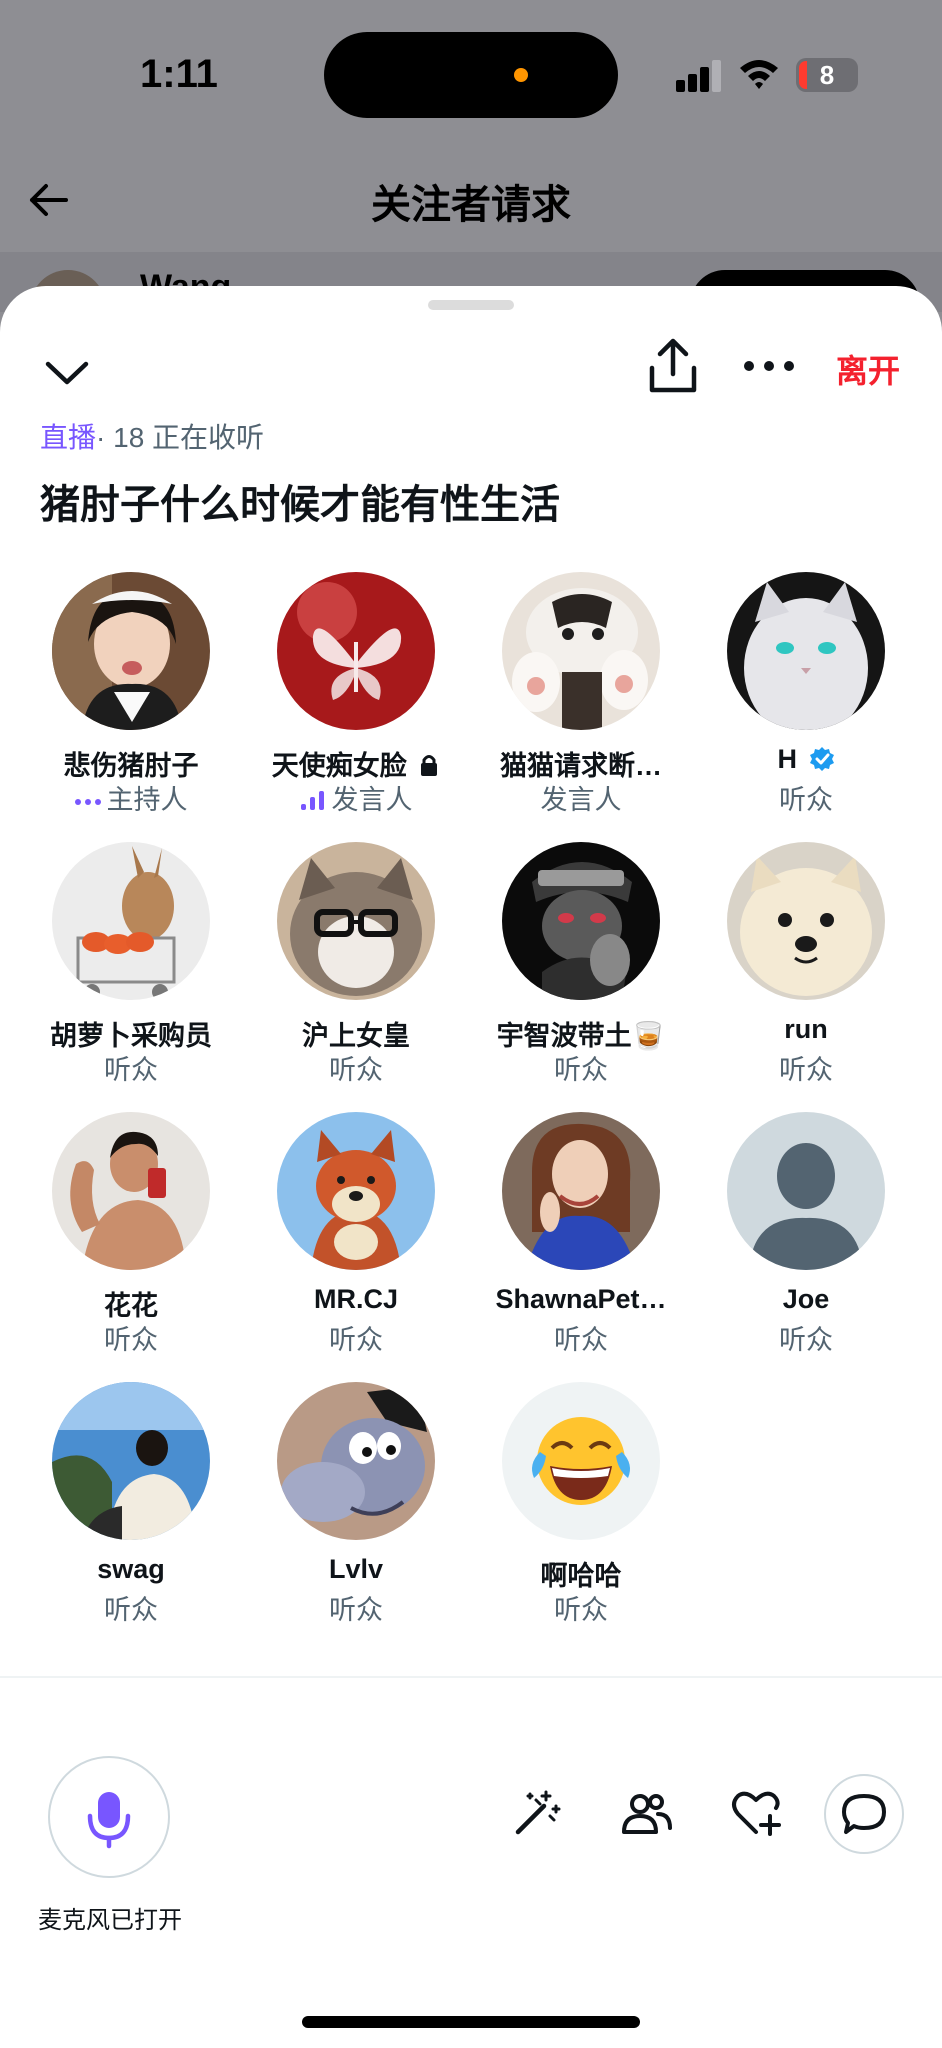 The width and height of the screenshot is (942, 2048). I want to click on participant-name: MR.CJ, so click(355, 1299).